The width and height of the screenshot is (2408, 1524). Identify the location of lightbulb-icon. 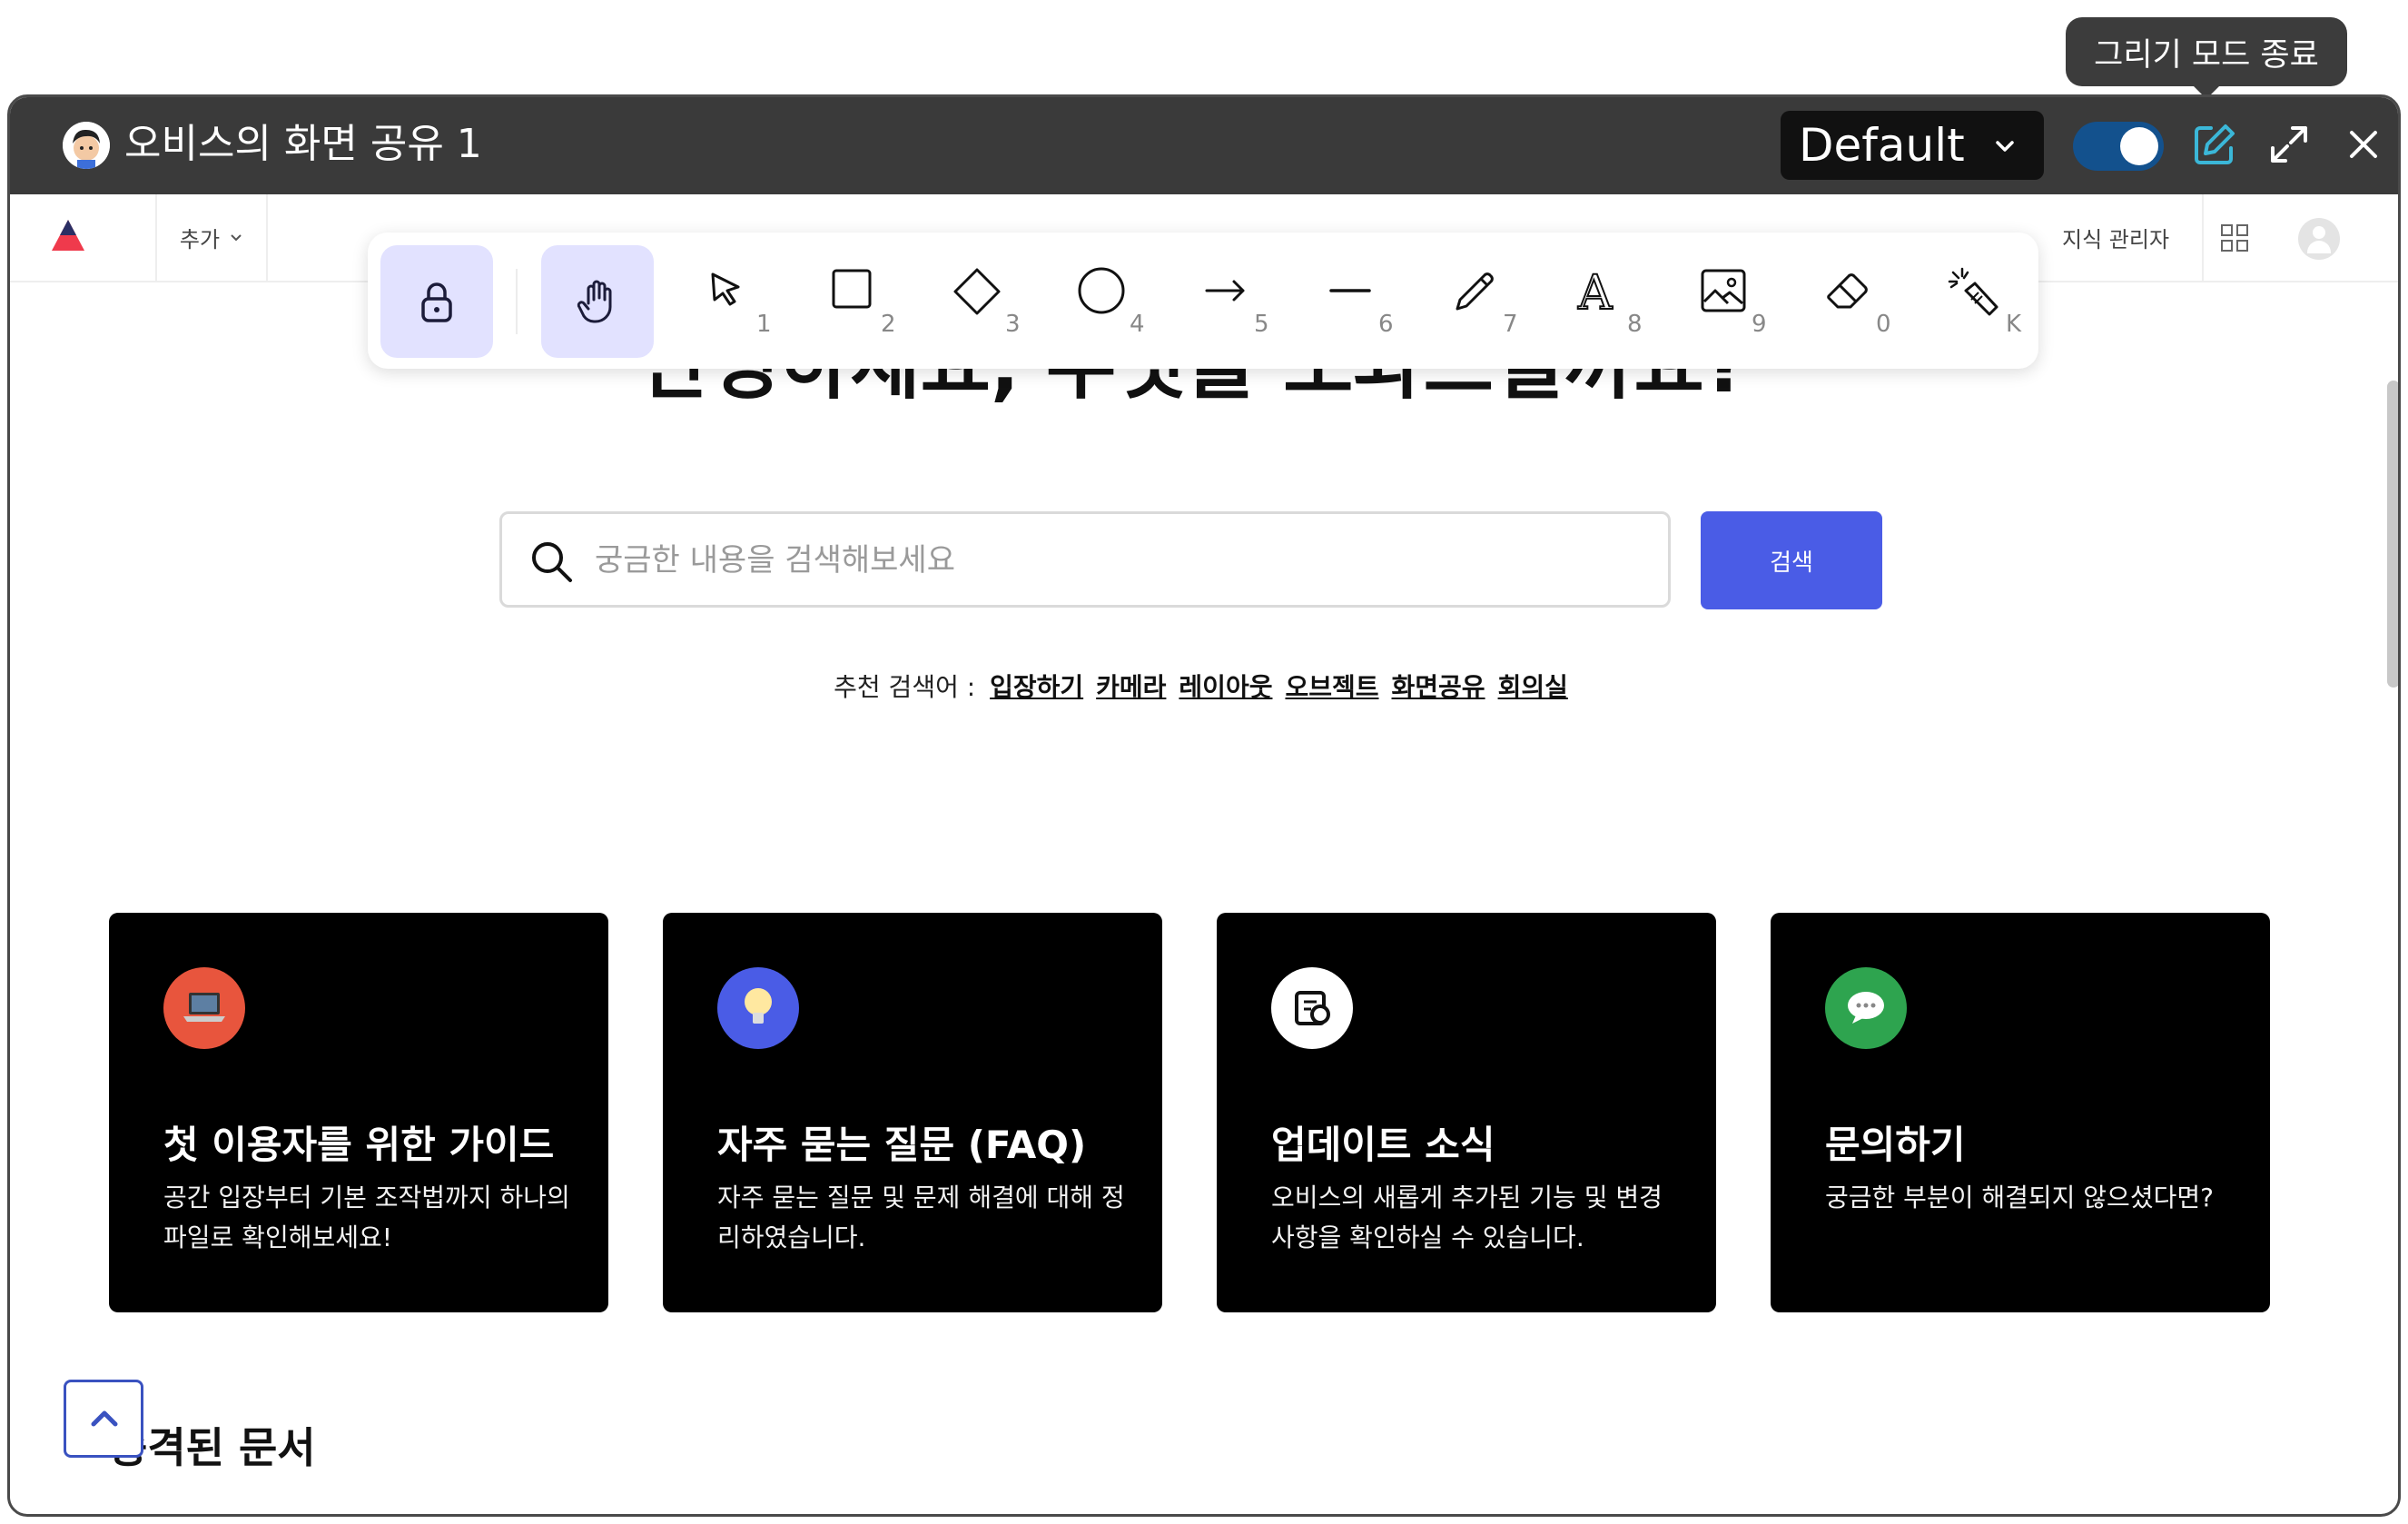
(758, 1008).